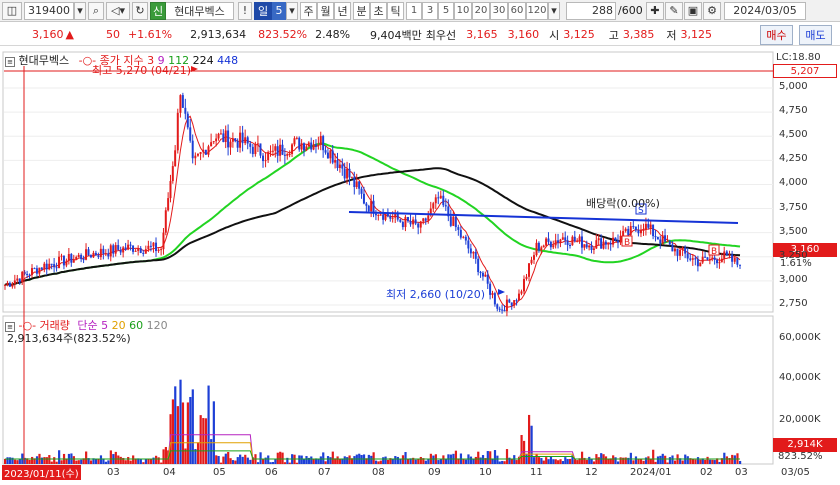  Describe the element at coordinates (136, 325) in the screenshot. I see `vma-60-label: 60` at that location.